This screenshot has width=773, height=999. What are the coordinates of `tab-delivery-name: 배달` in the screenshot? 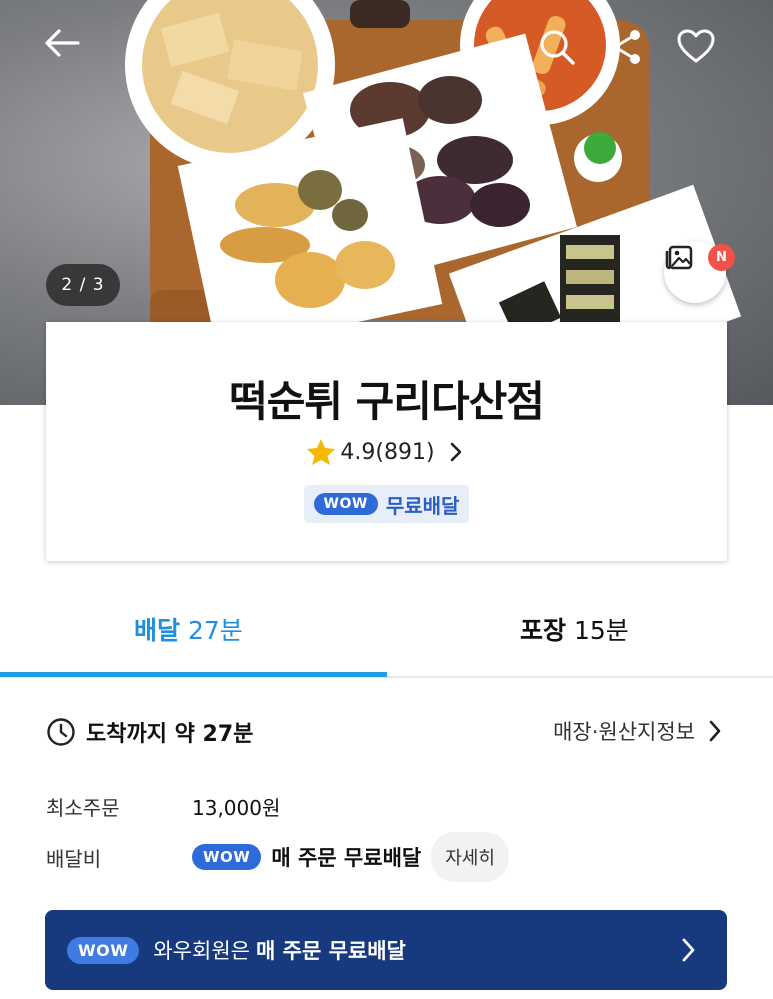 It's located at (157, 630).